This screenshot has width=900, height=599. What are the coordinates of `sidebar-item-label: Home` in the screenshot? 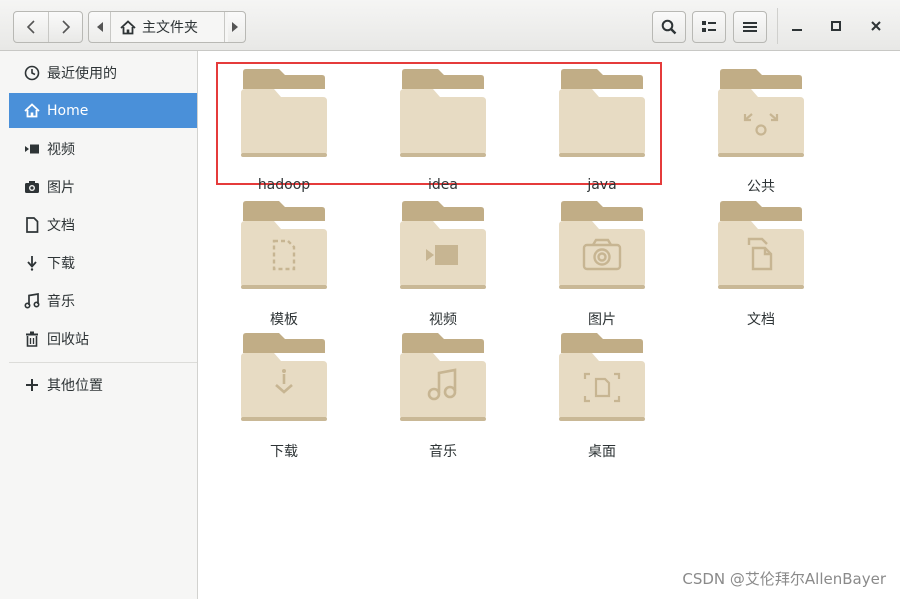 It's located at (68, 110).